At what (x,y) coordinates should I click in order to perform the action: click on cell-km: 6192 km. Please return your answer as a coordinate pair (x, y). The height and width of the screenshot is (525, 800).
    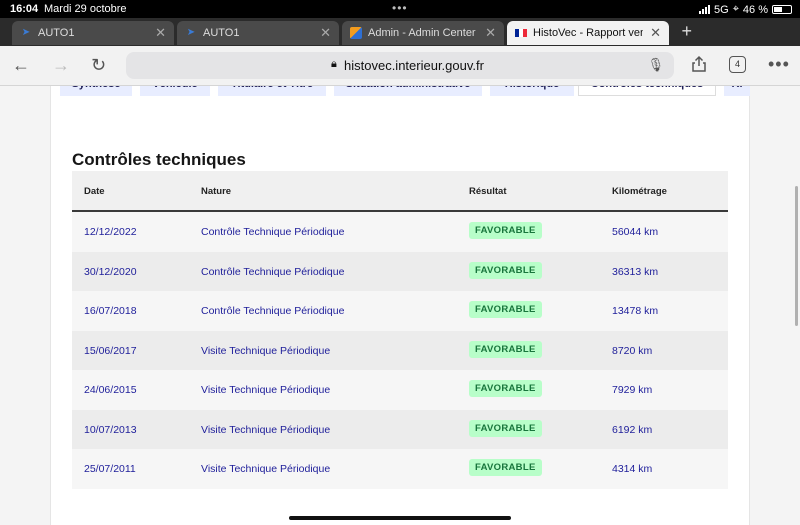
    Looking at the image, I should click on (632, 429).